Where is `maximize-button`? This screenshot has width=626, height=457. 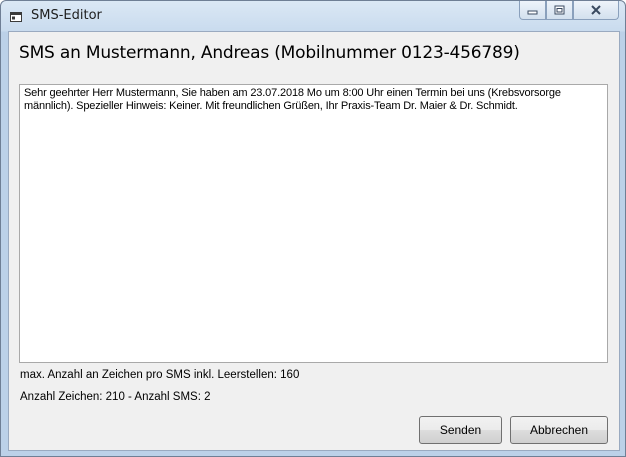 maximize-button is located at coordinates (559, 10).